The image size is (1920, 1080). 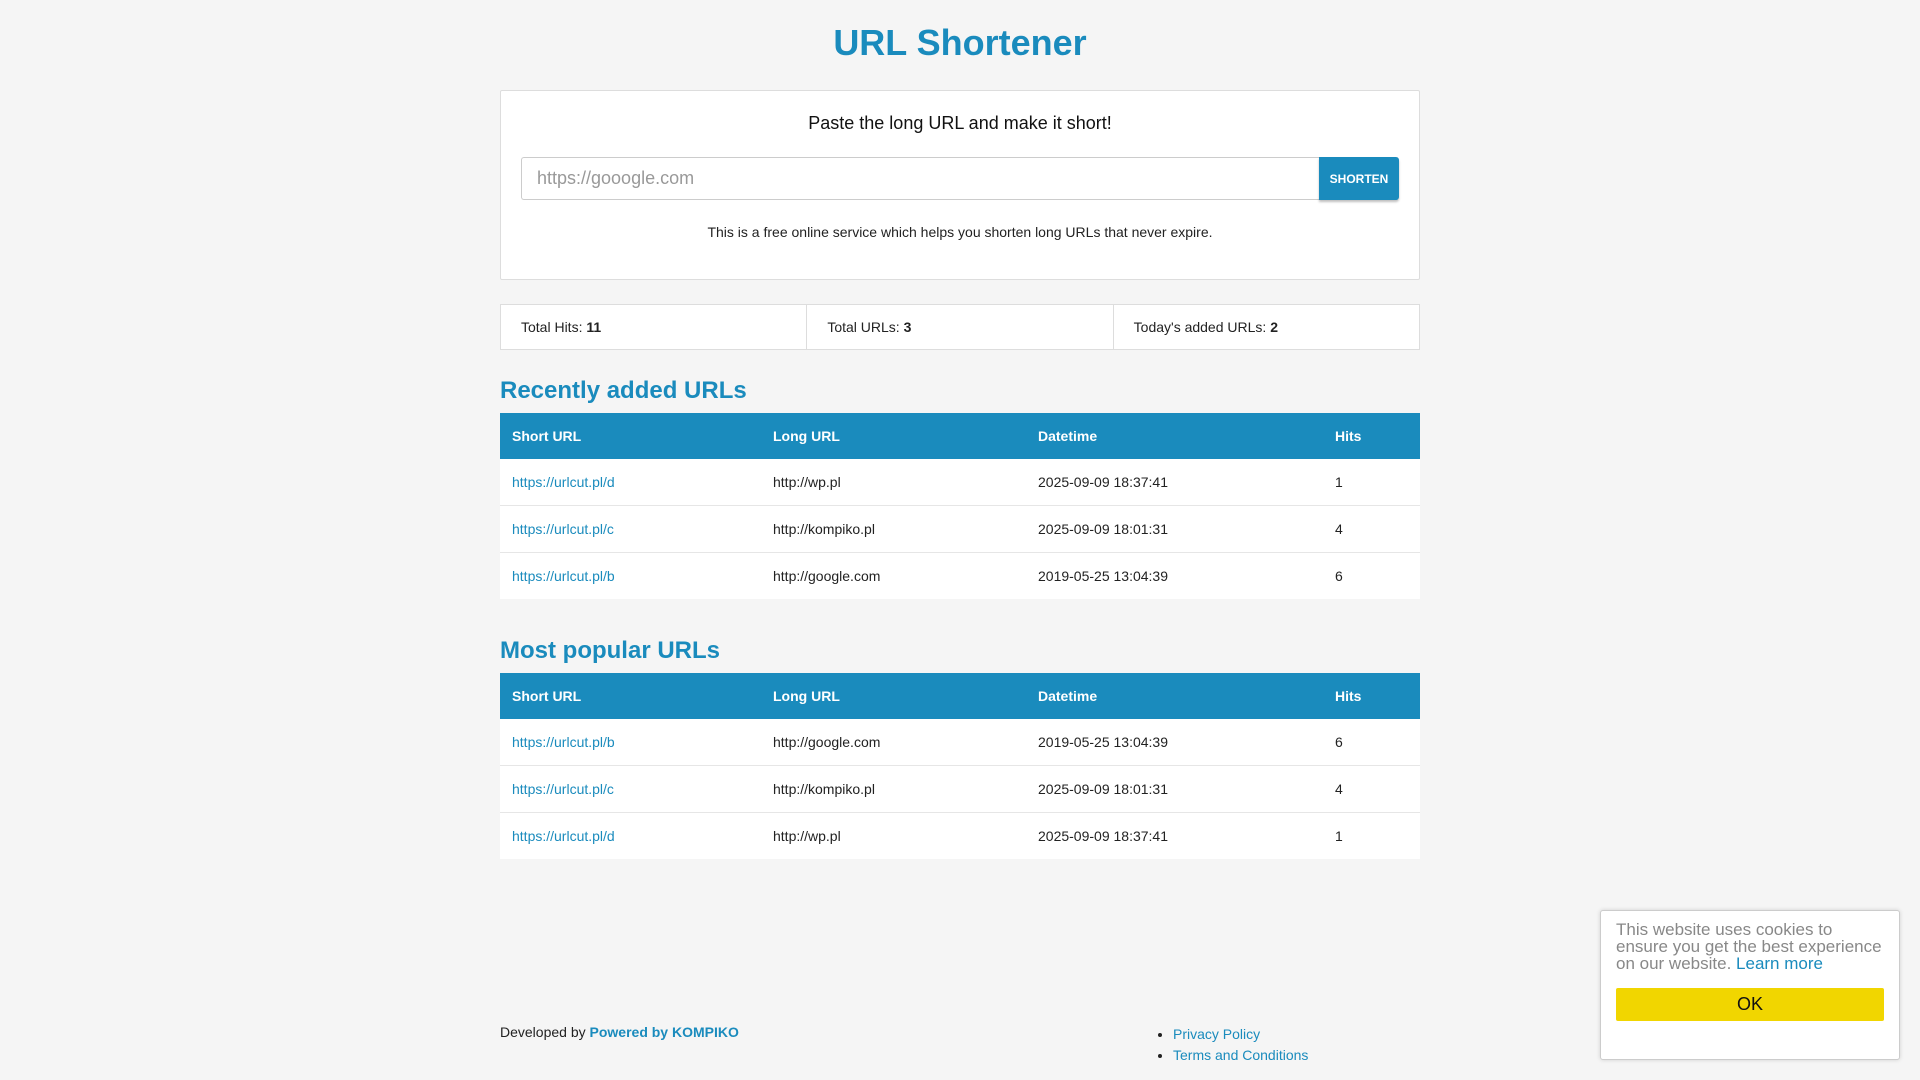 What do you see at coordinates (960, 123) in the screenshot?
I see `shortener-heading: Paste the long URL and make it short!` at bounding box center [960, 123].